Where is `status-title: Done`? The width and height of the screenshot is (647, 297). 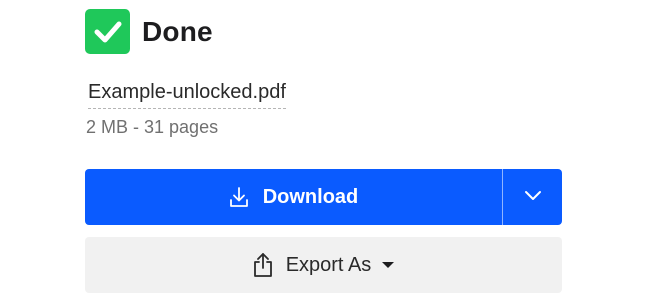
status-title: Done is located at coordinates (177, 31).